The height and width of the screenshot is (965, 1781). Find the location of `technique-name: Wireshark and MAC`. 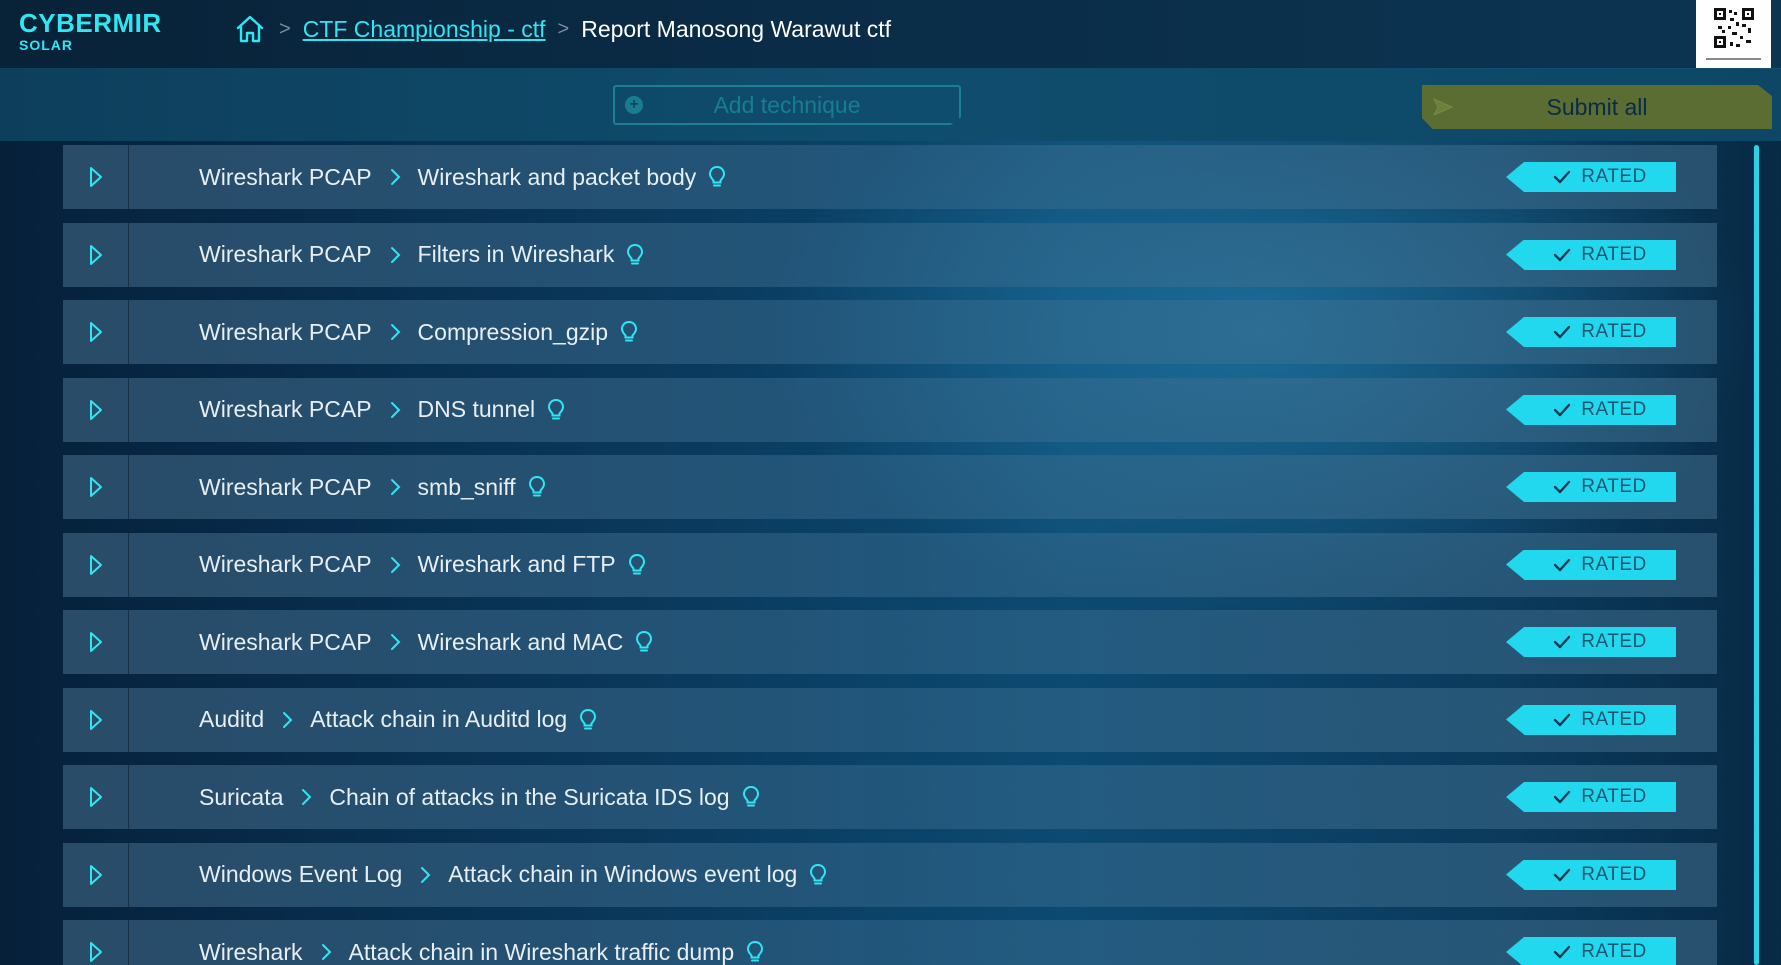

technique-name: Wireshark and MAC is located at coordinates (521, 642).